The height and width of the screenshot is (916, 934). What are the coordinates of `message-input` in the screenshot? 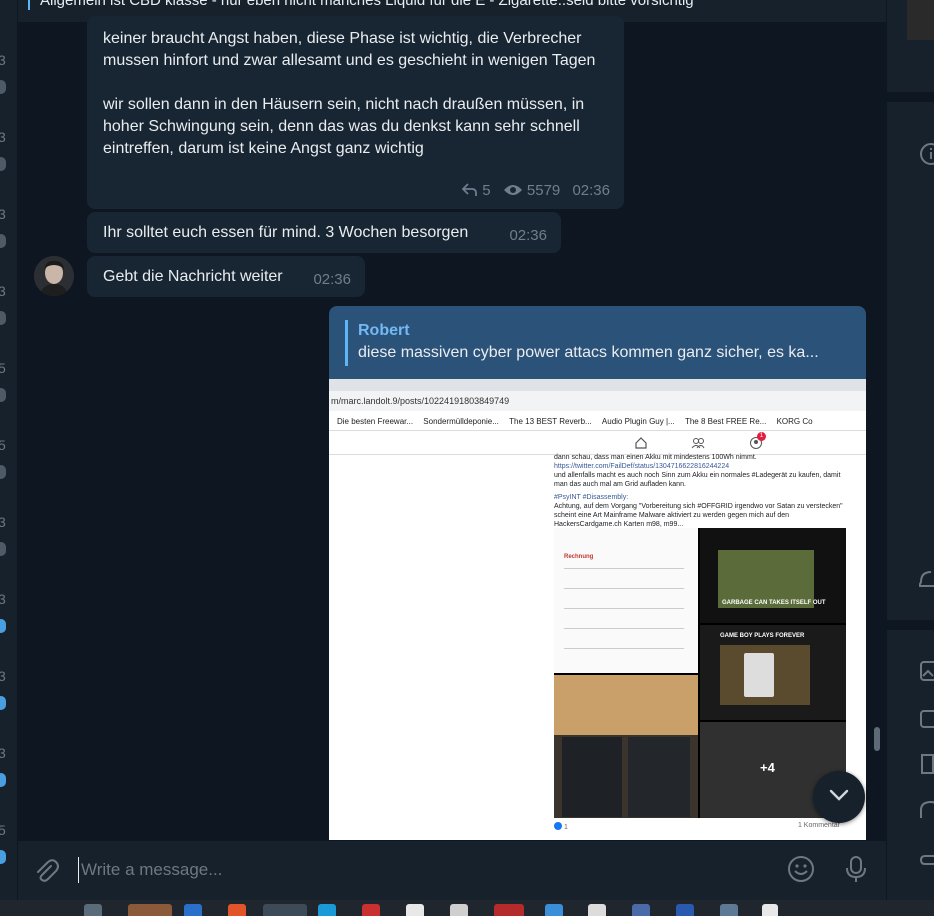 It's located at (418, 870).